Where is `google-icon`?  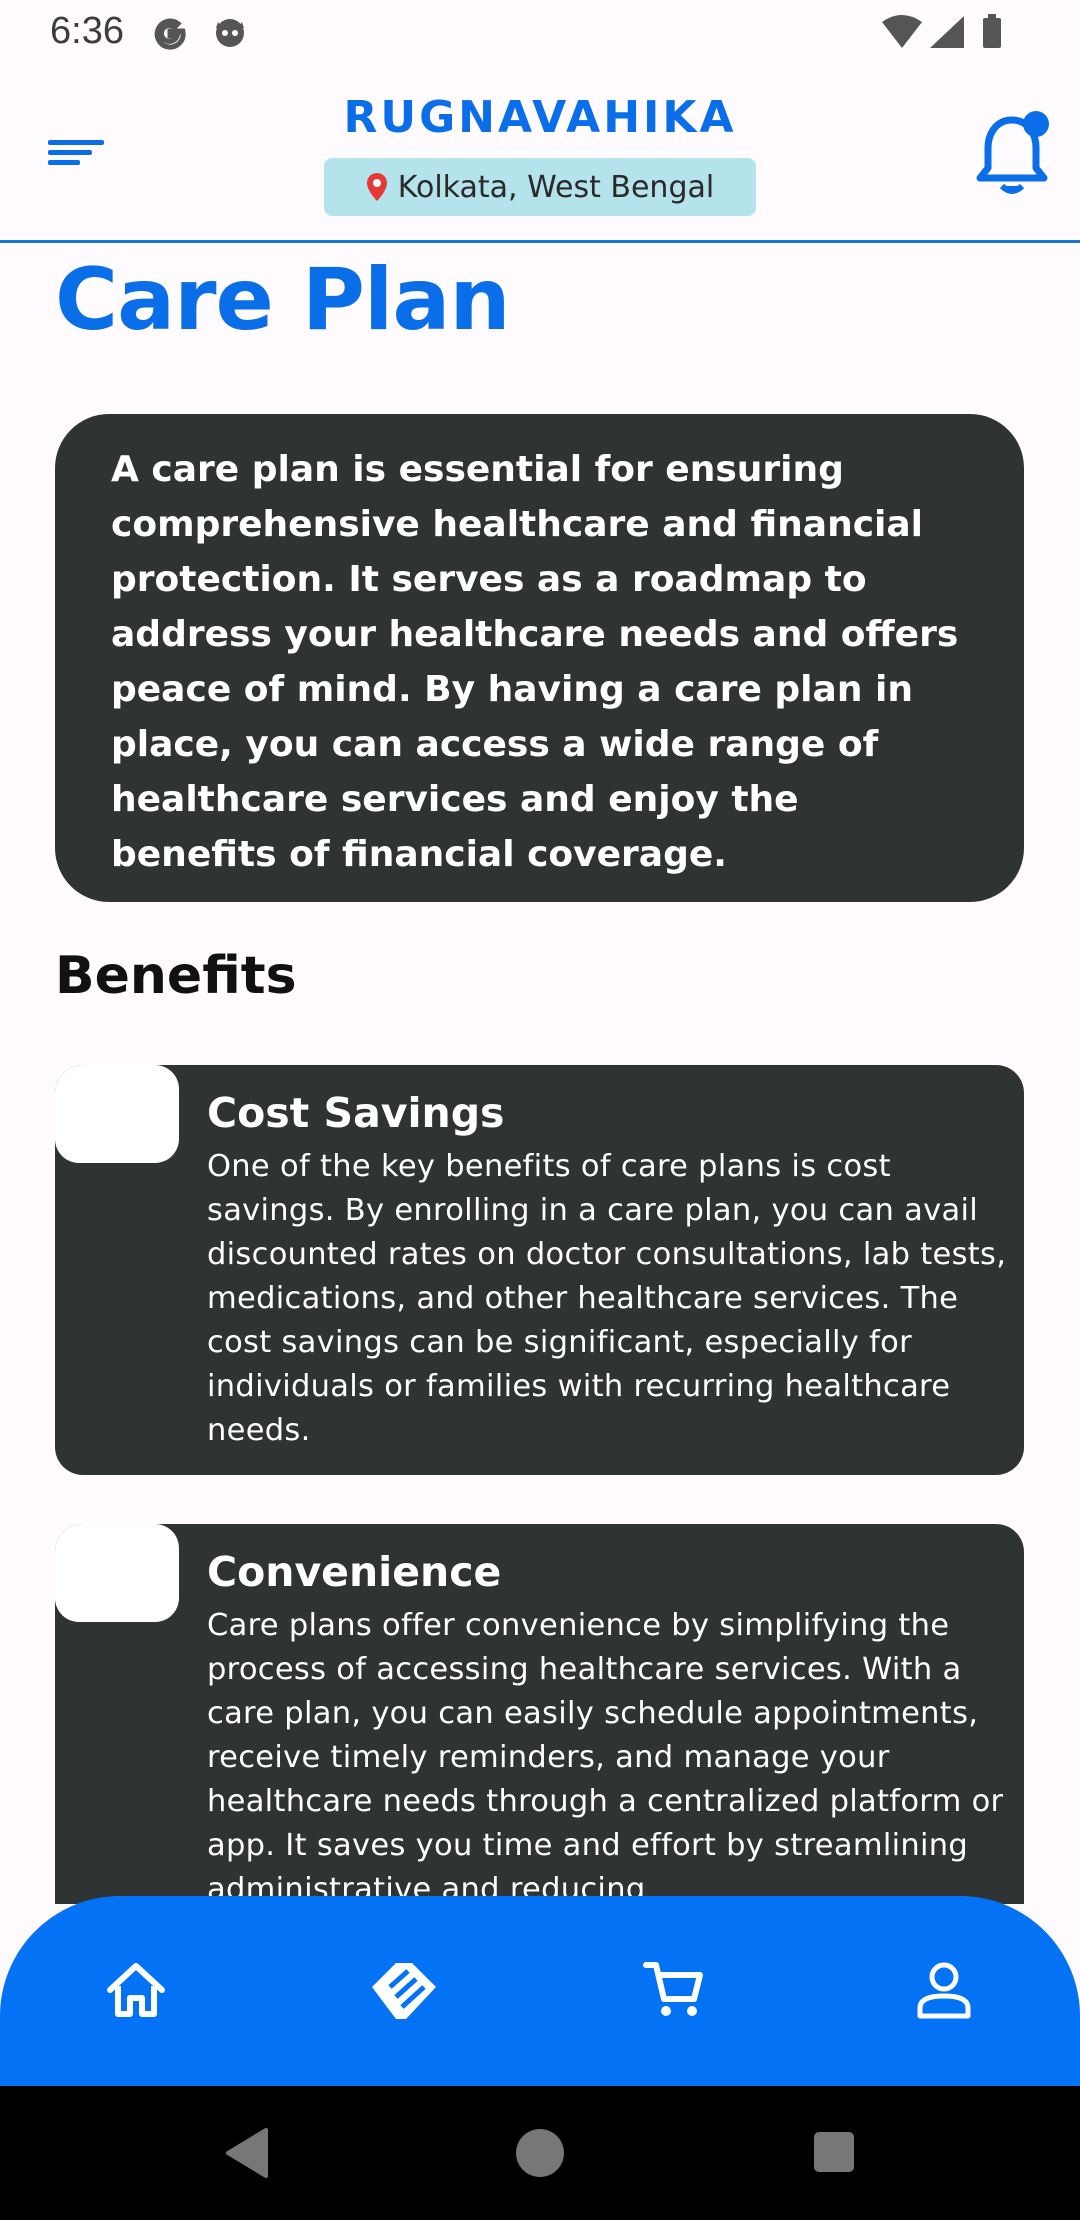
google-icon is located at coordinates (170, 36).